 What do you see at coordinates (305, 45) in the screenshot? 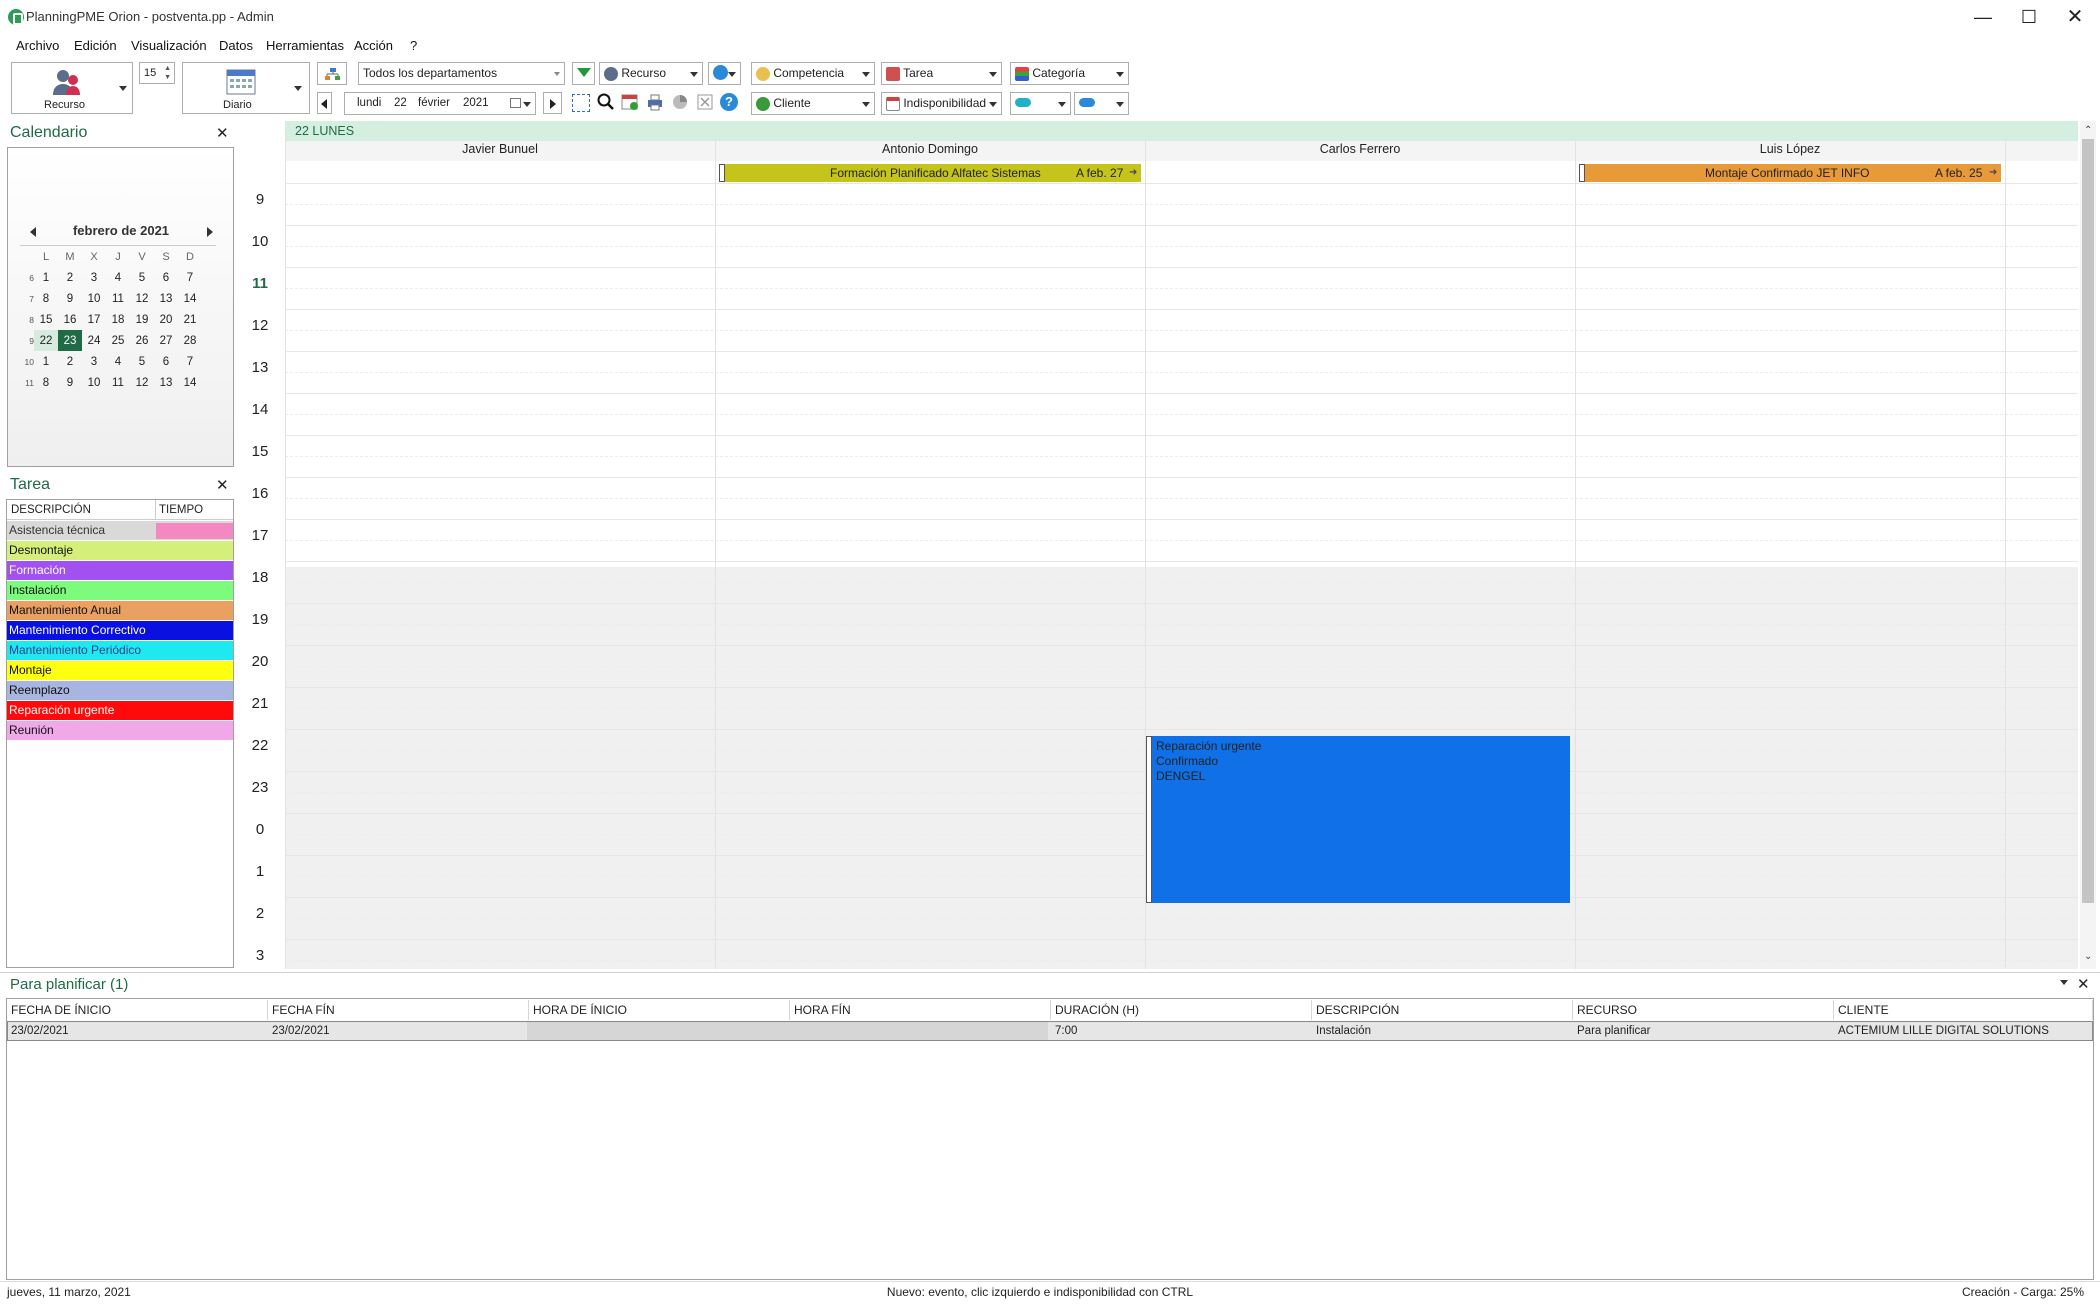
I see `menu-herramientas: Herramientas` at bounding box center [305, 45].